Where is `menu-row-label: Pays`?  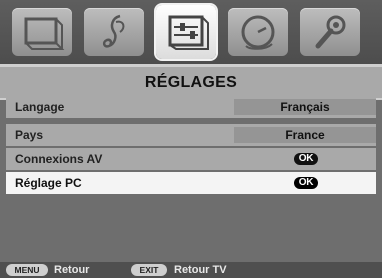 menu-row-label: Pays is located at coordinates (29, 135).